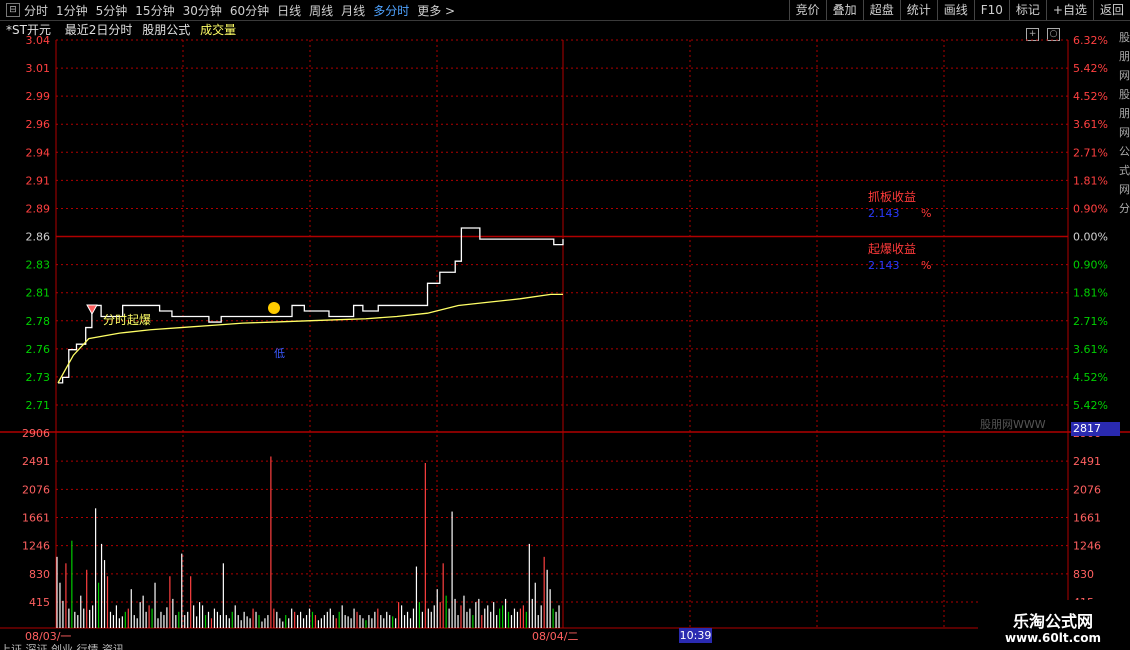  I want to click on expand-icon: +, so click(1033, 34).